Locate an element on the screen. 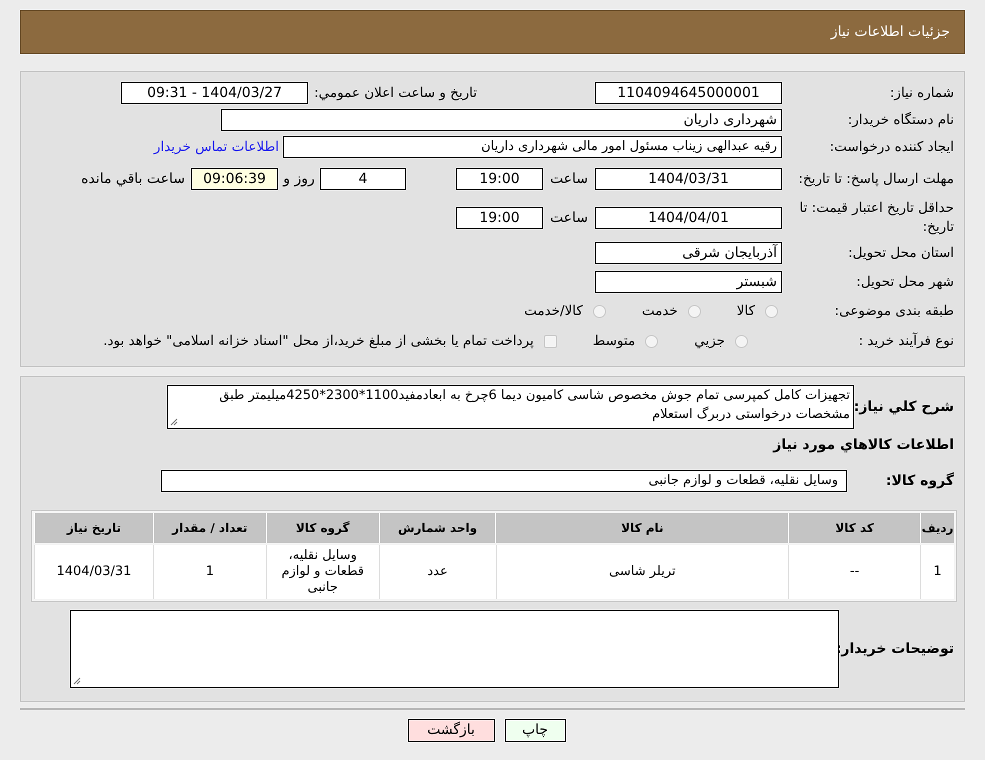 The width and height of the screenshot is (985, 760). creator-field: رقیه عبدالهی زیناب مسئول امور مالی شهرداری داریان is located at coordinates (532, 147).